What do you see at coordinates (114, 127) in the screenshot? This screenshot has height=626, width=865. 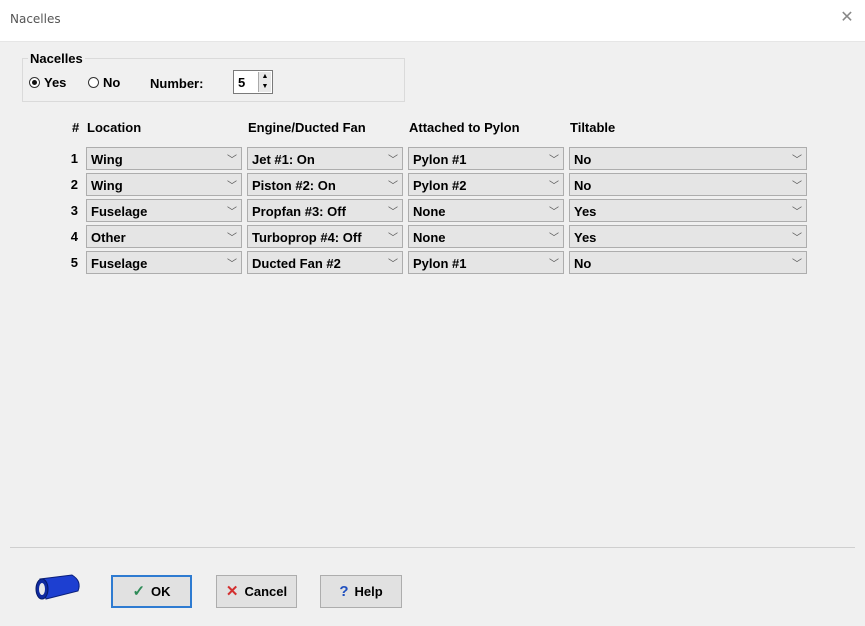 I see `header-location: Location` at bounding box center [114, 127].